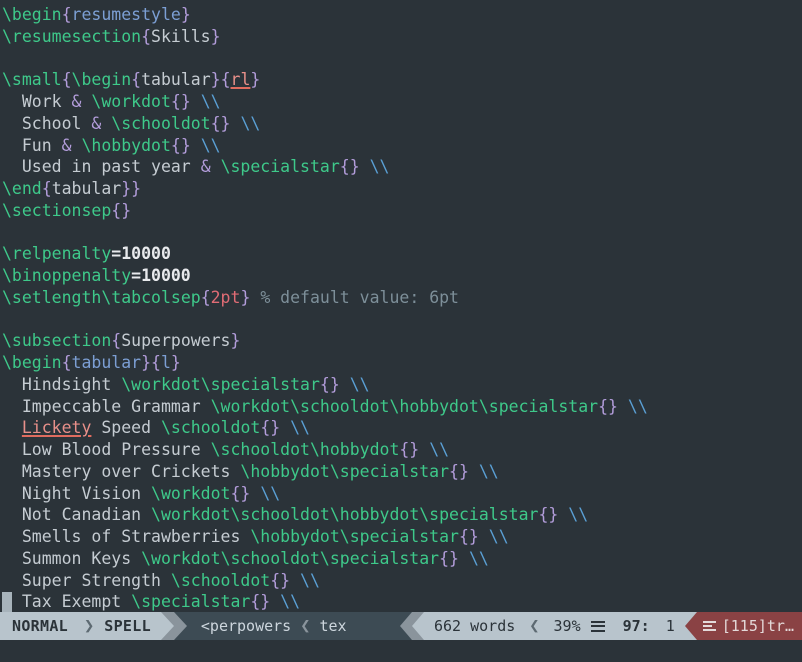 Image resolution: width=802 pixels, height=662 pixels. What do you see at coordinates (401, 167) in the screenshot?
I see `editor-line: Used in past year & \specialstar{} \\` at bounding box center [401, 167].